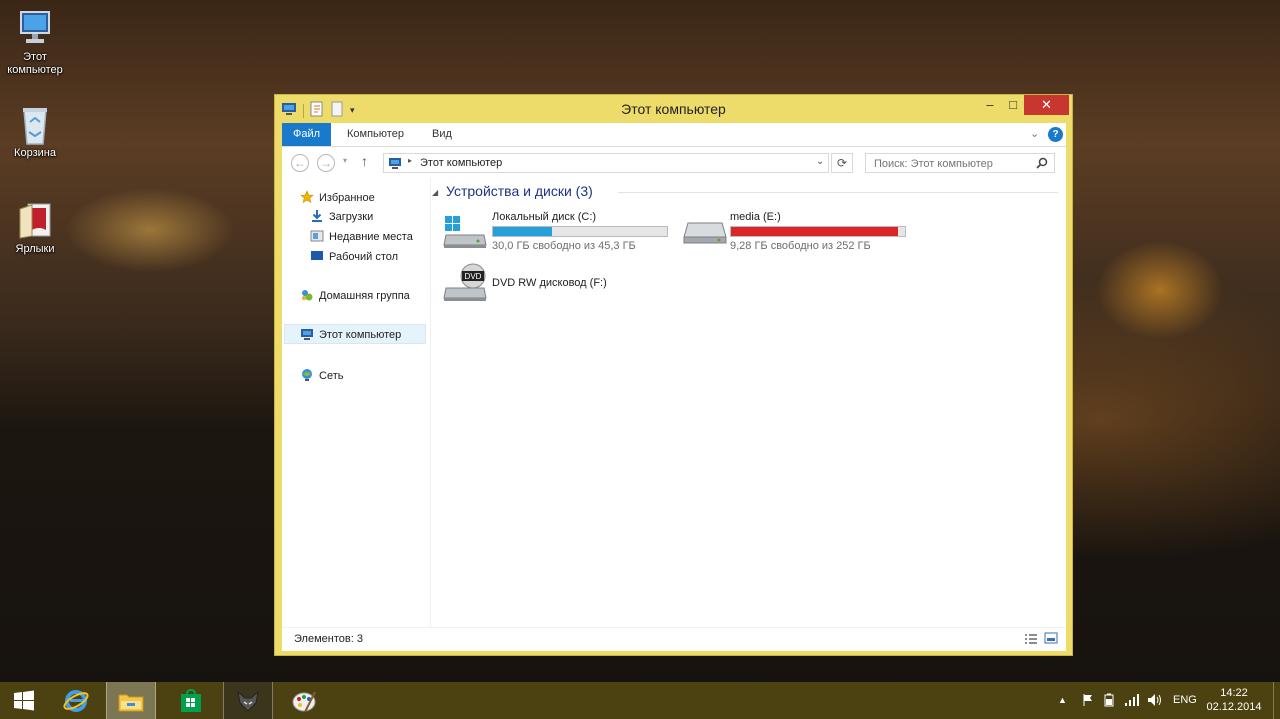 This screenshot has width=1280, height=719. I want to click on address-bar-row: ← → ▾ ↑ ▸ Этот компьютер ⌄ ⟳, so click(674, 162).